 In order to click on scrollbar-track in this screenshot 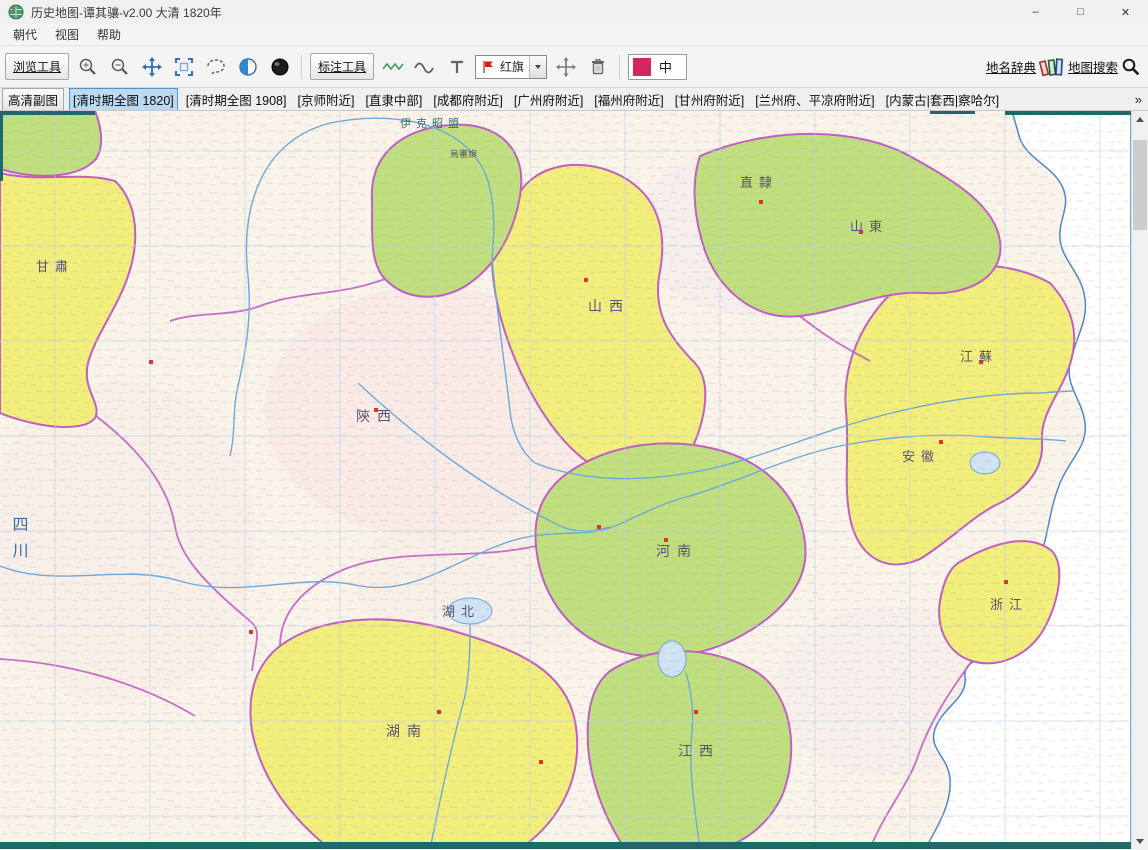, I will do `click(1140, 480)`.